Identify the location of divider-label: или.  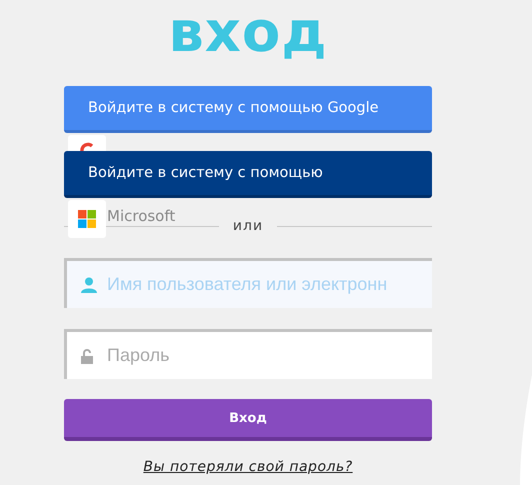
(248, 226).